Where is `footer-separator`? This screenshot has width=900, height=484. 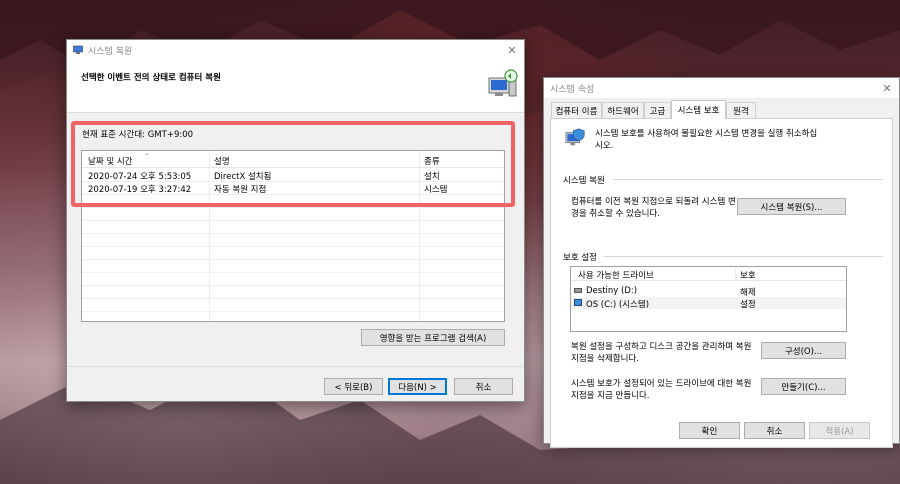
footer-separator is located at coordinates (295, 366).